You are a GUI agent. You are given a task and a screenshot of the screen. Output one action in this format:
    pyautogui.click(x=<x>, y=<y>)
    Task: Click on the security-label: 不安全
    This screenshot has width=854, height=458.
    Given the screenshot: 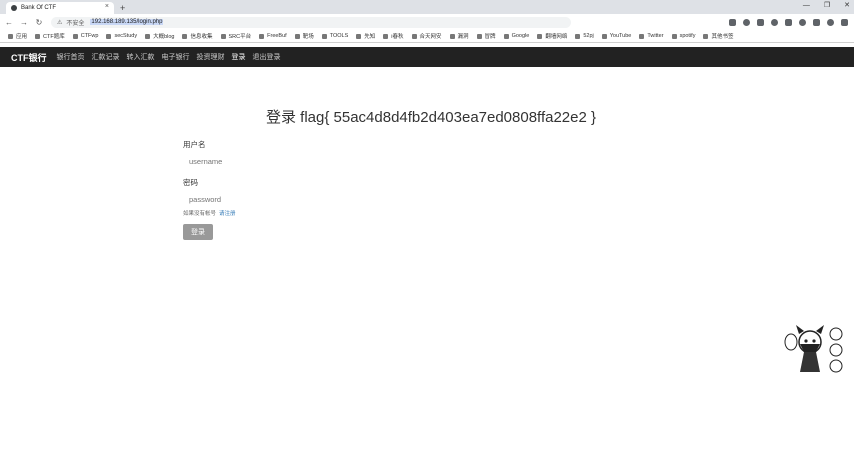 What is the action you would take?
    pyautogui.click(x=75, y=23)
    